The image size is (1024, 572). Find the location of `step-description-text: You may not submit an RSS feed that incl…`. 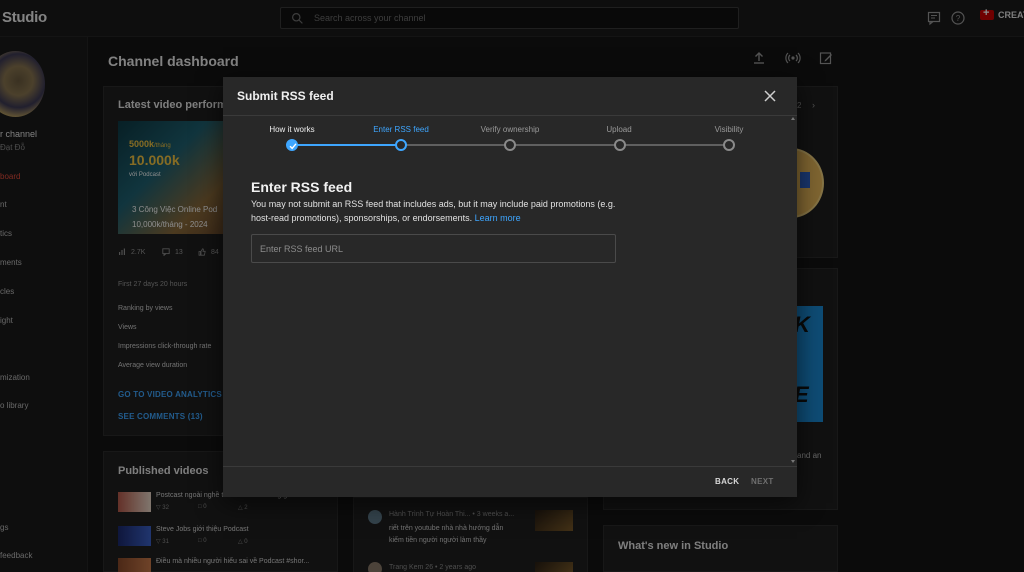

step-description-text: You may not submit an RSS feed that incl… is located at coordinates (433, 211).